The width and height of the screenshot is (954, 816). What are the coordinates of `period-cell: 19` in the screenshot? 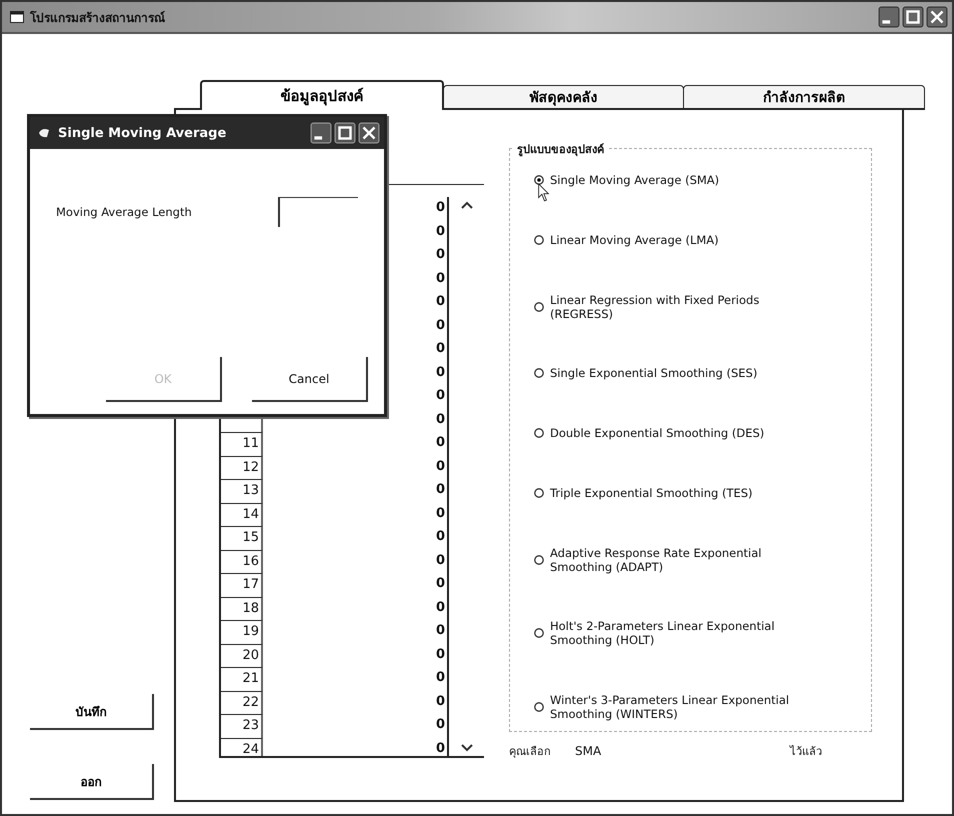 It's located at (242, 632).